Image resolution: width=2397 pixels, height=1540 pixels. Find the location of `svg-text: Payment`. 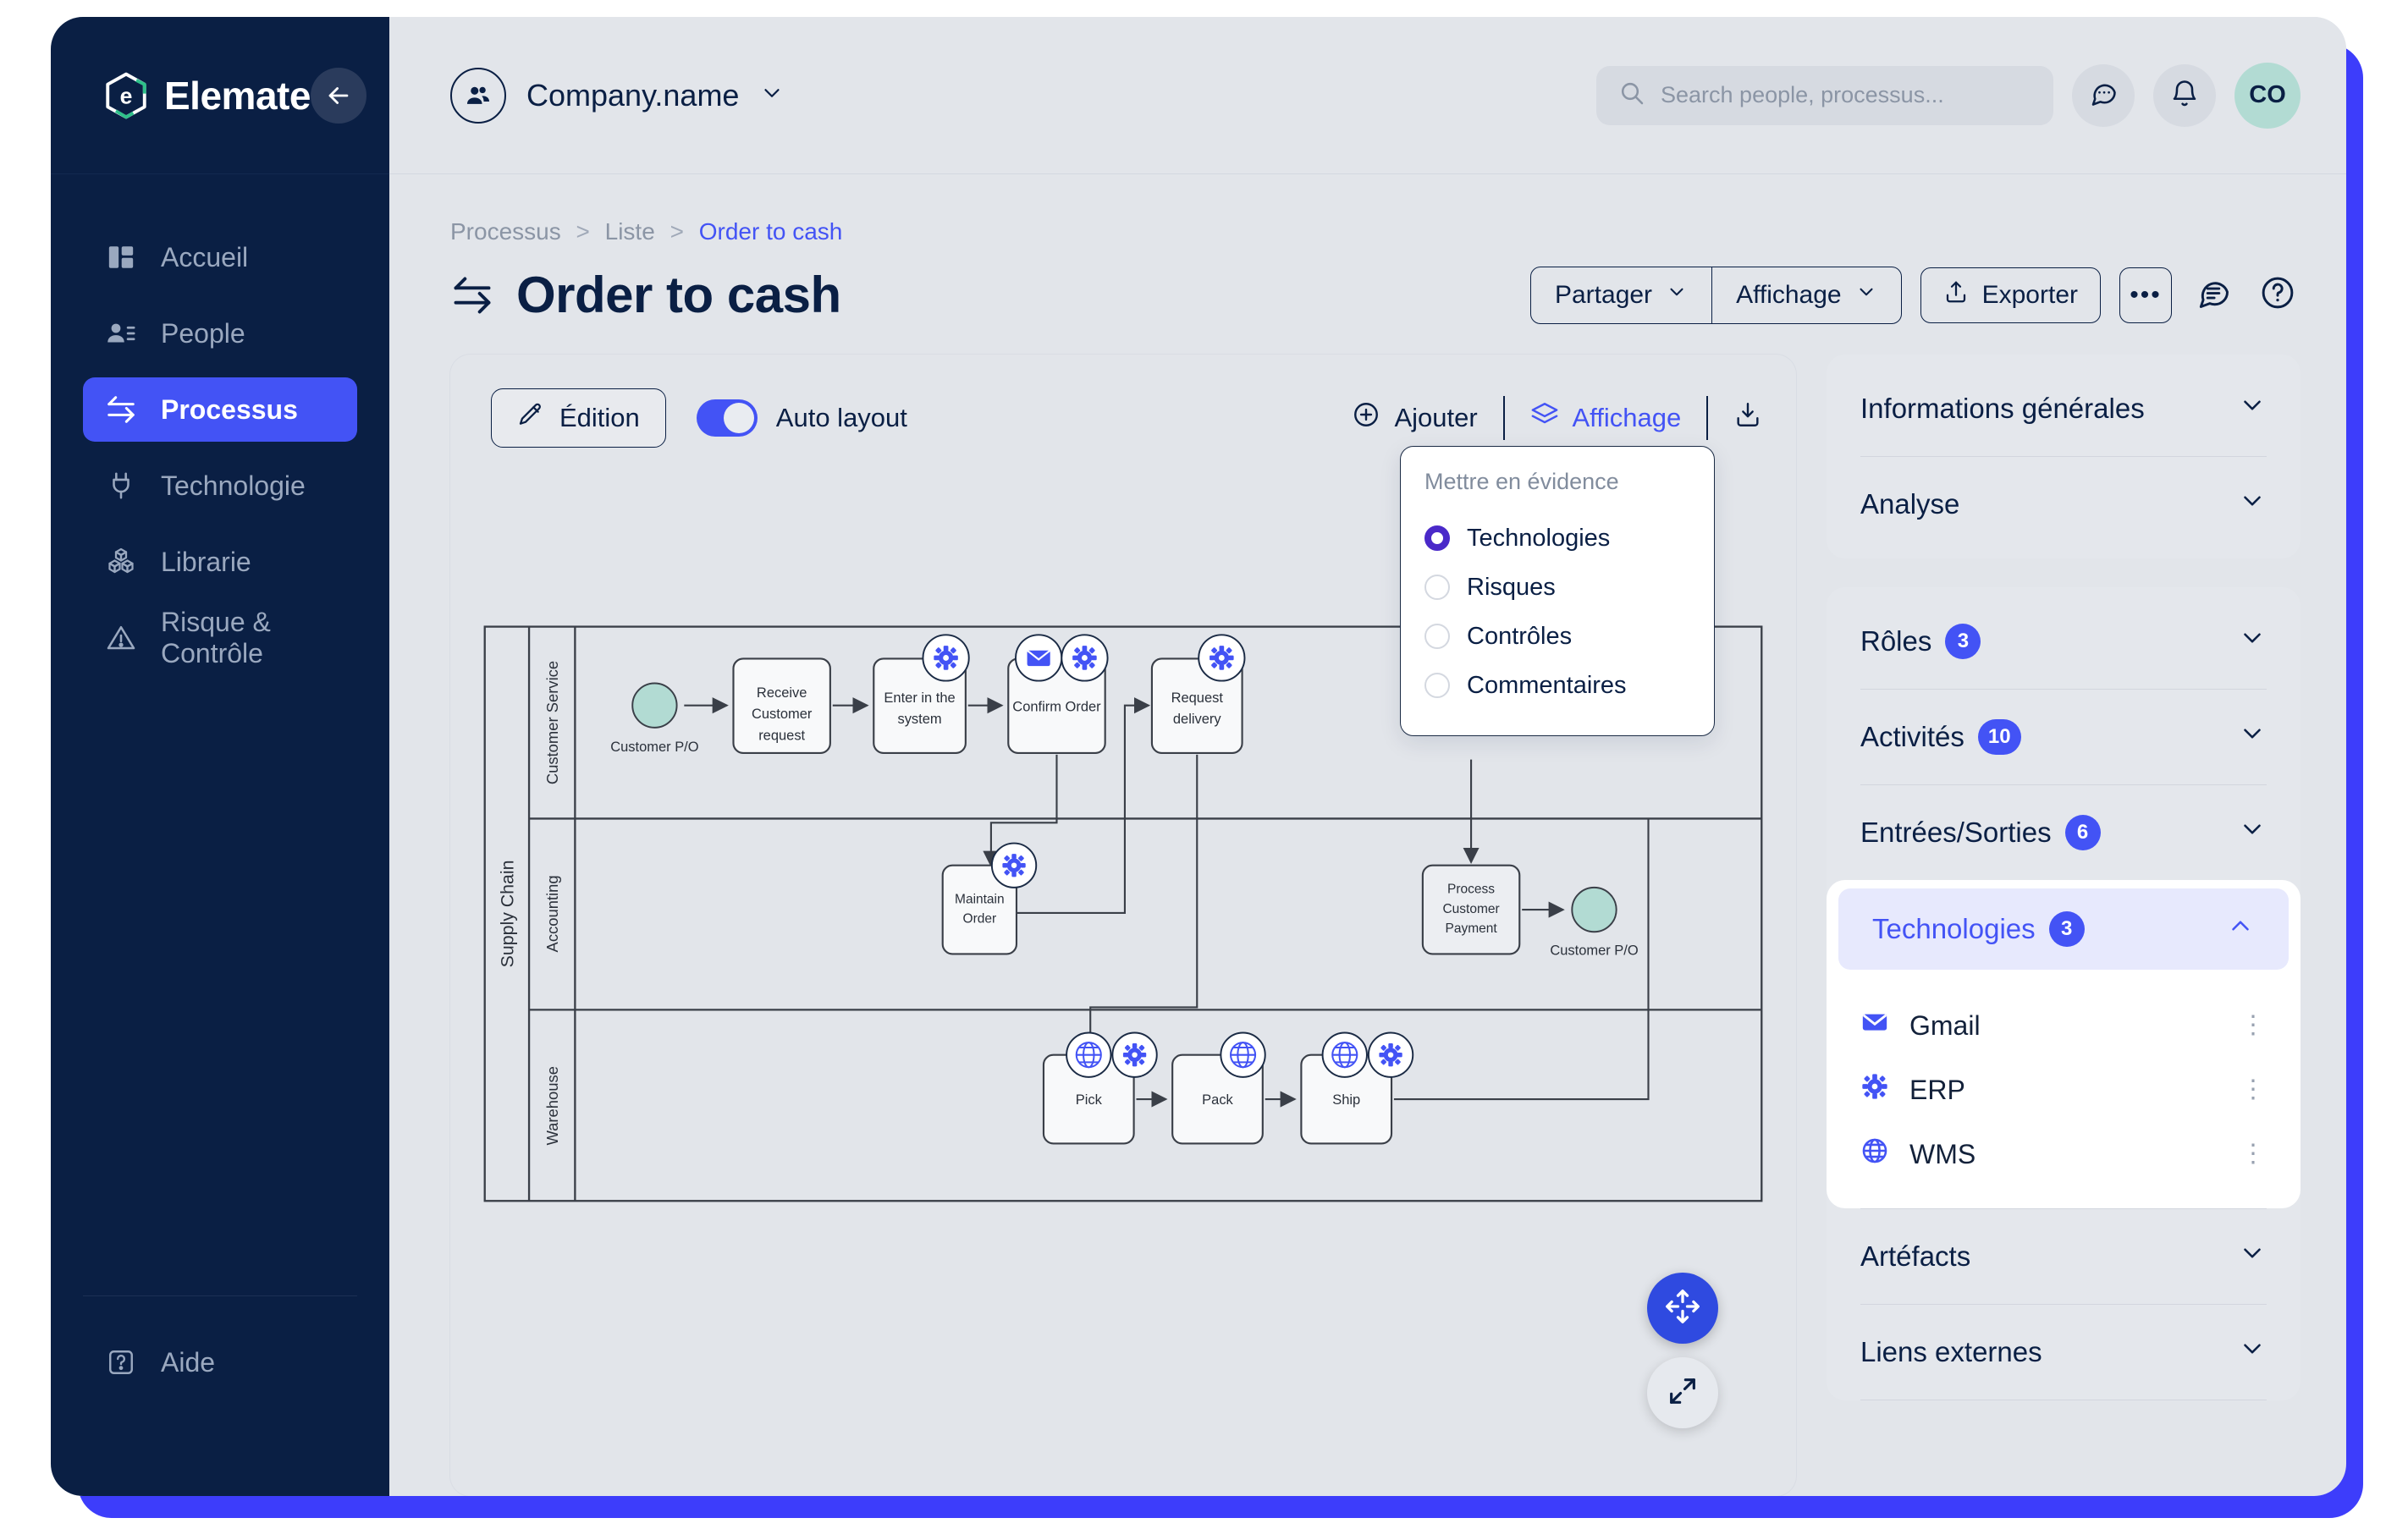

svg-text: Payment is located at coordinates (1471, 929).